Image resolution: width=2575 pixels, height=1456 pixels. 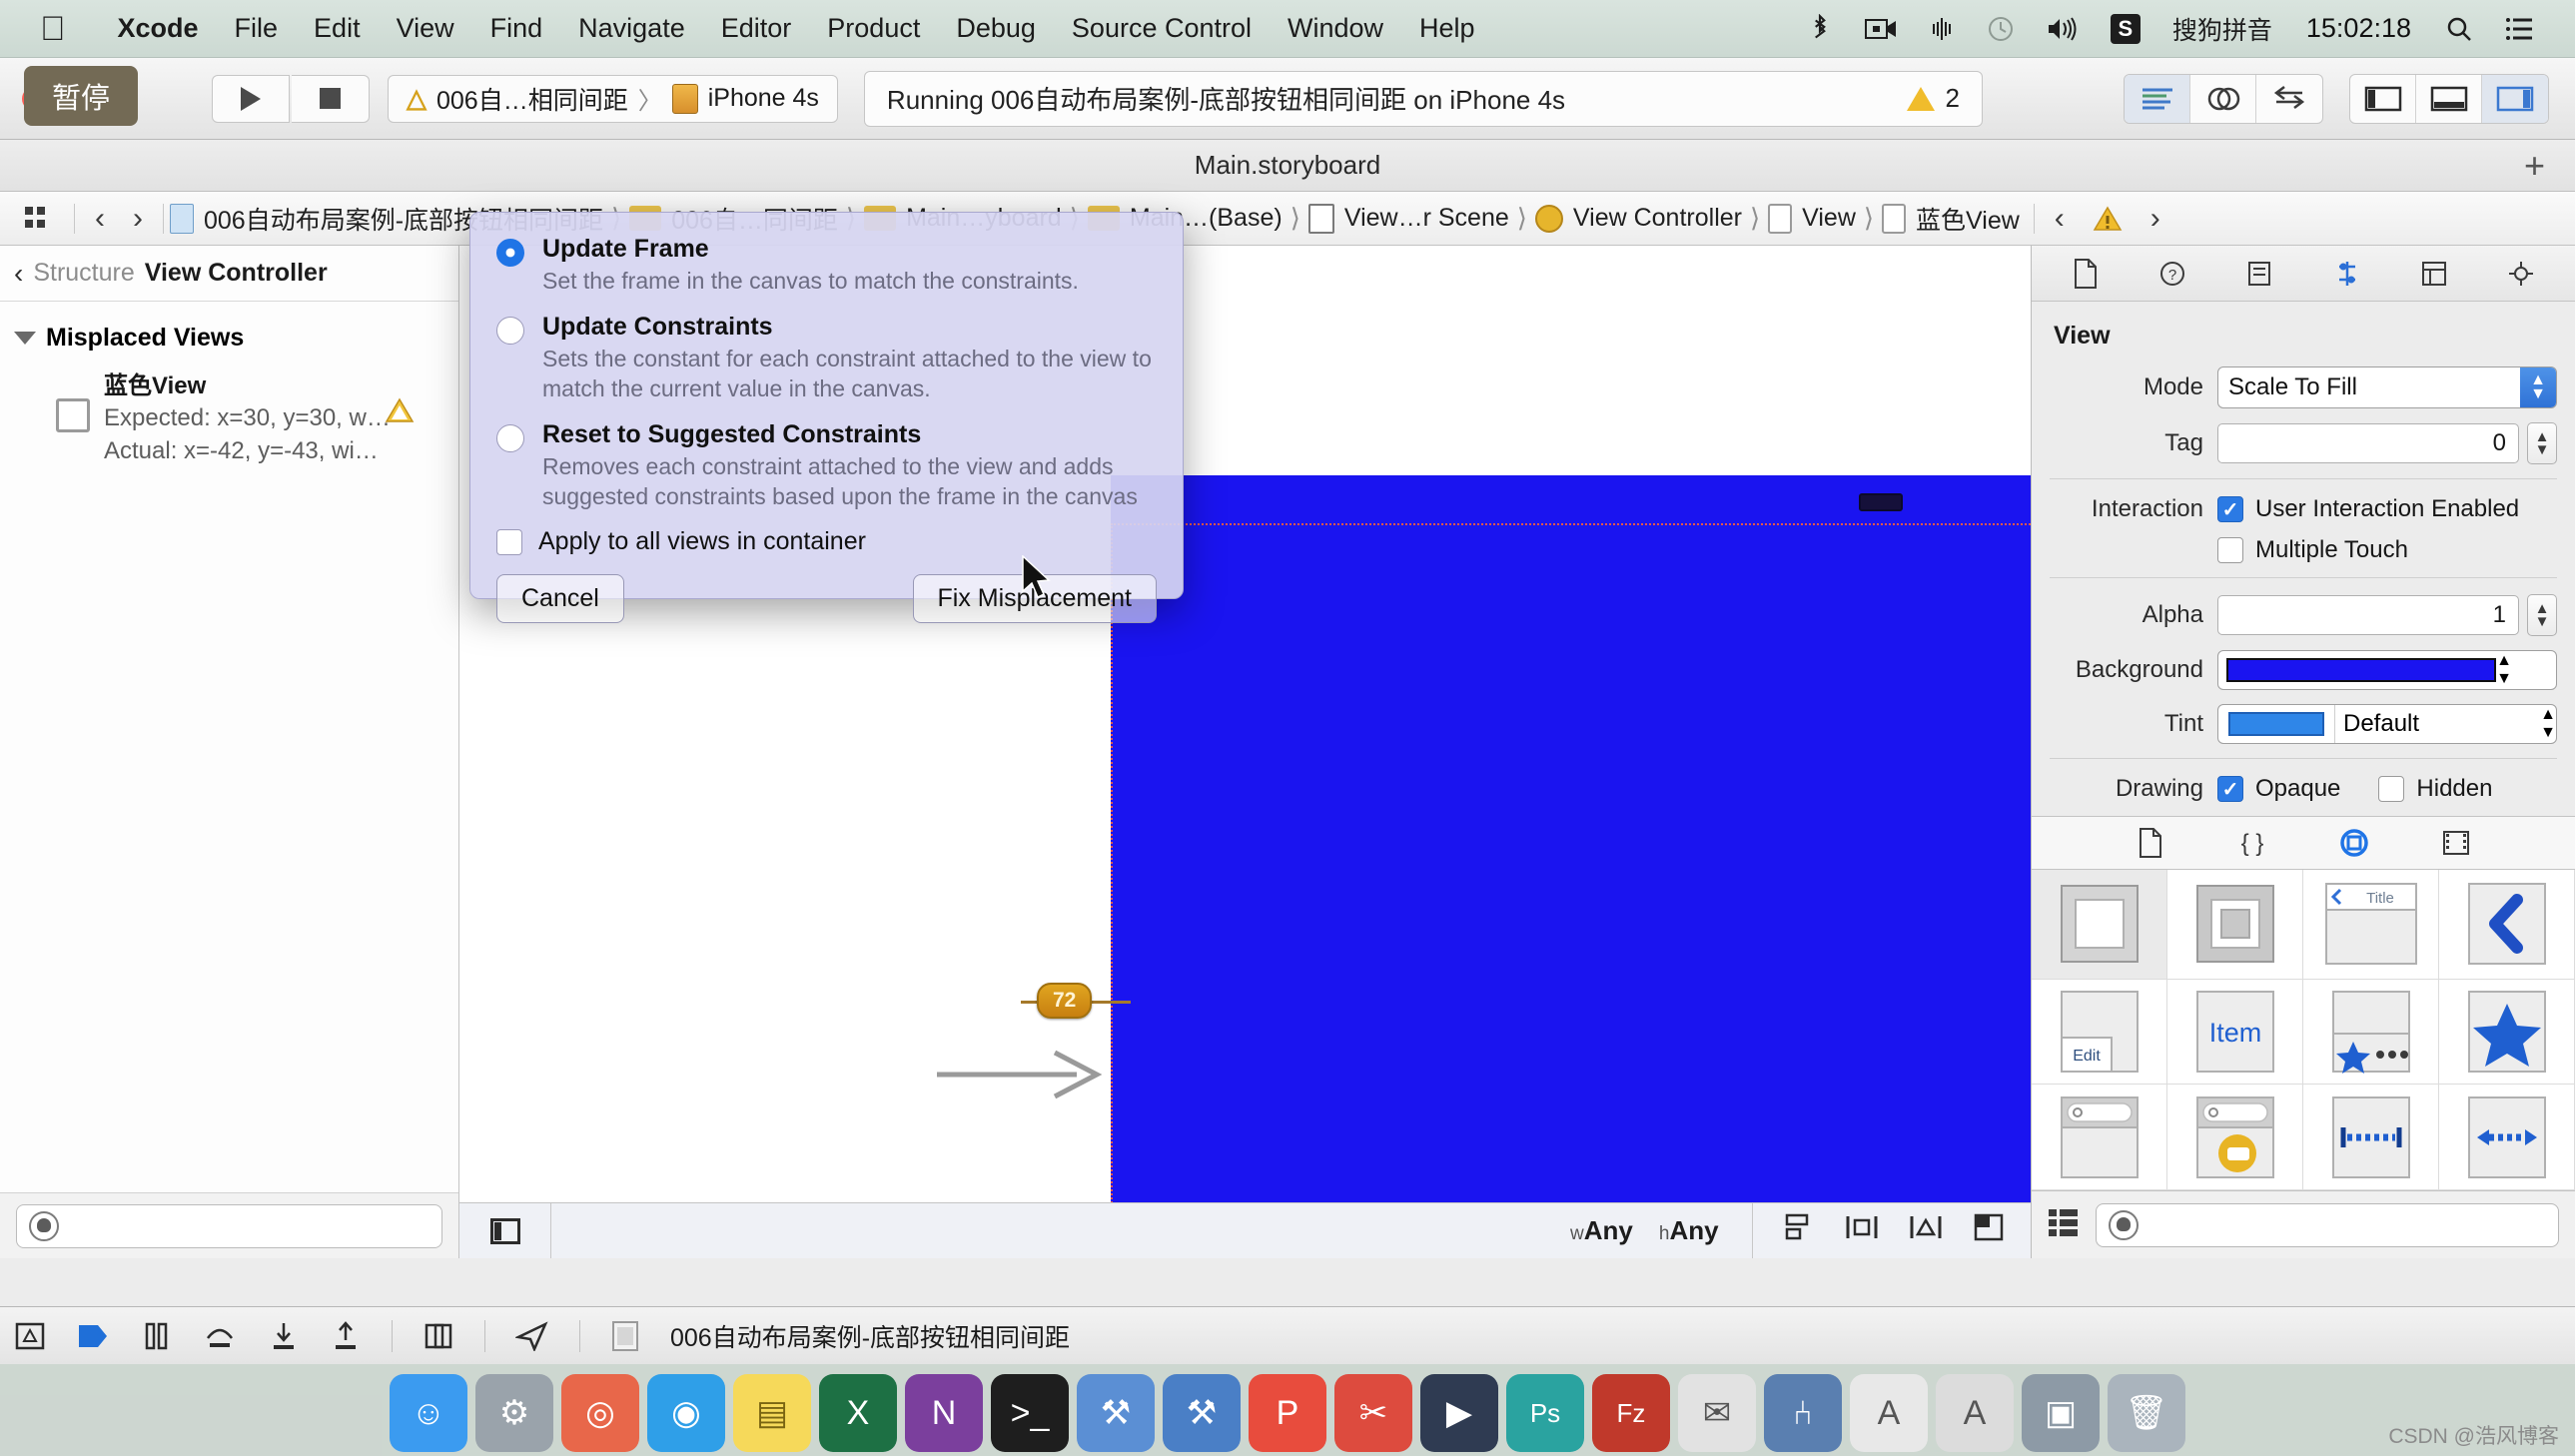 I want to click on disclosure-triangle-icon, so click(x=25, y=338).